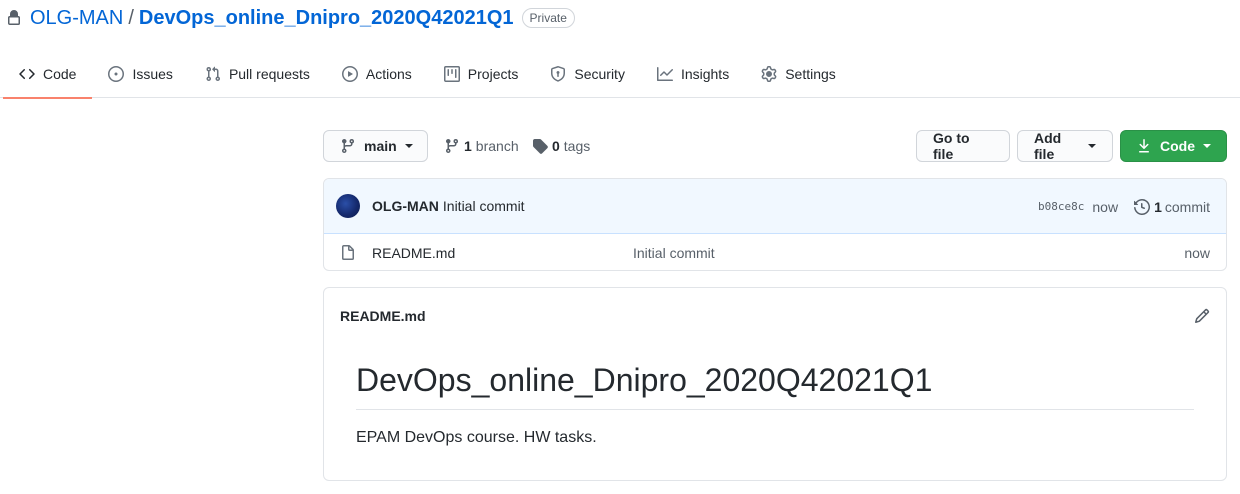 Image resolution: width=1240 pixels, height=494 pixels. What do you see at coordinates (356, 252) in the screenshot?
I see `file-icon` at bounding box center [356, 252].